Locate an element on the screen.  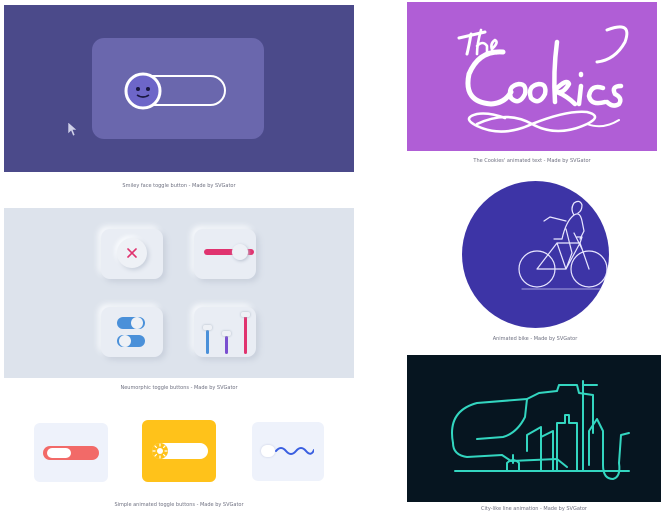
equalizer-slider-1-knob is located at coordinates (207, 327).